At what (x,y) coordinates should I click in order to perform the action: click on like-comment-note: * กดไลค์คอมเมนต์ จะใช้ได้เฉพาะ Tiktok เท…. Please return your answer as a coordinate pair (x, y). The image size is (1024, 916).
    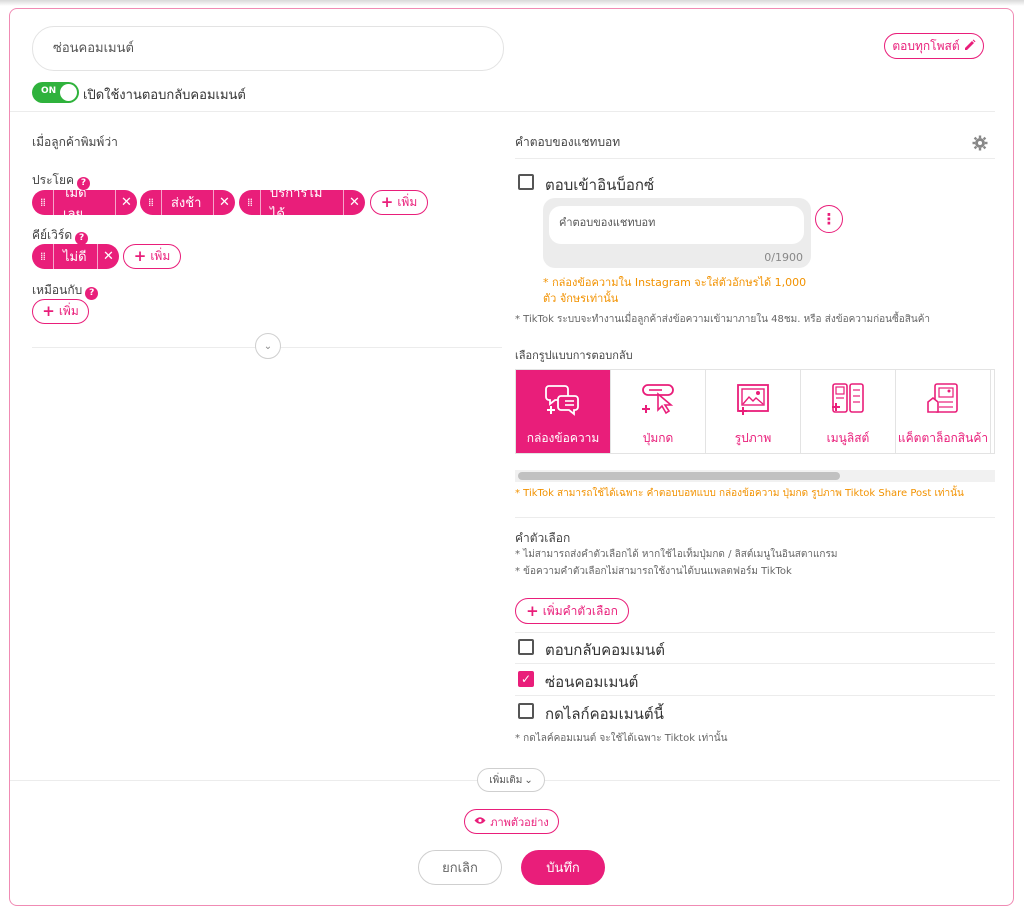
    Looking at the image, I should click on (621, 738).